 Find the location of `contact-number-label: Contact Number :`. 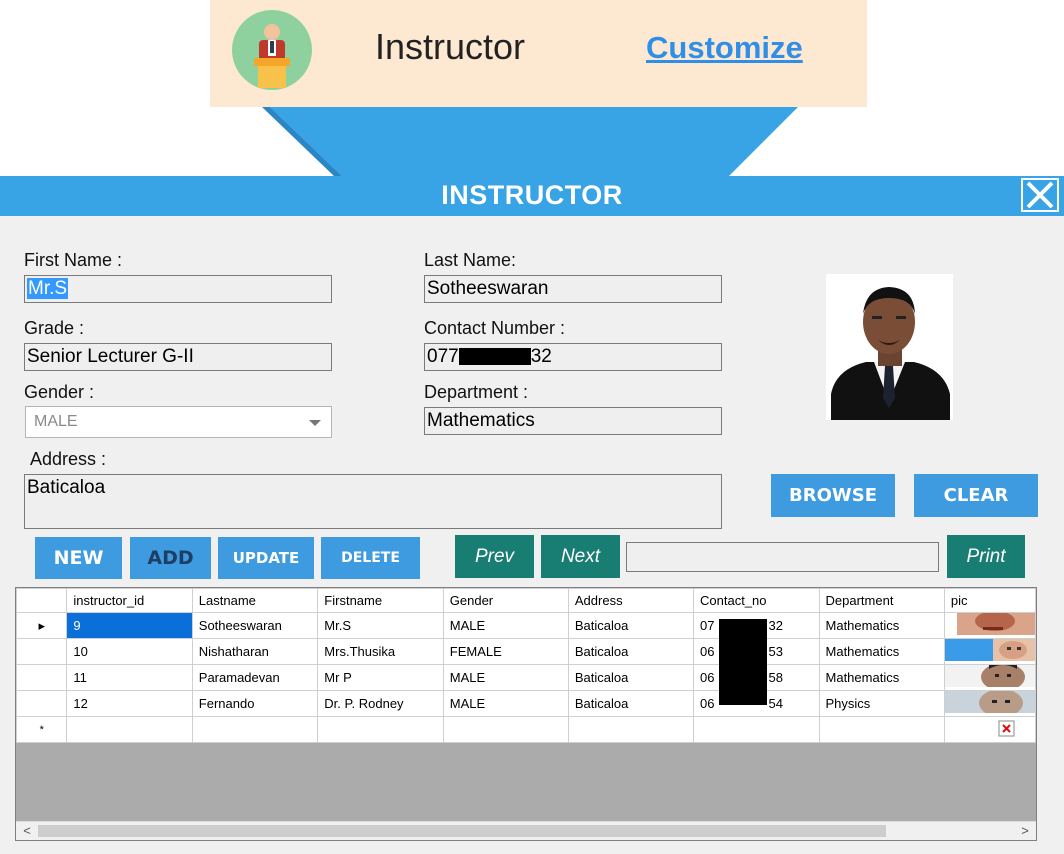

contact-number-label: Contact Number : is located at coordinates (495, 328).